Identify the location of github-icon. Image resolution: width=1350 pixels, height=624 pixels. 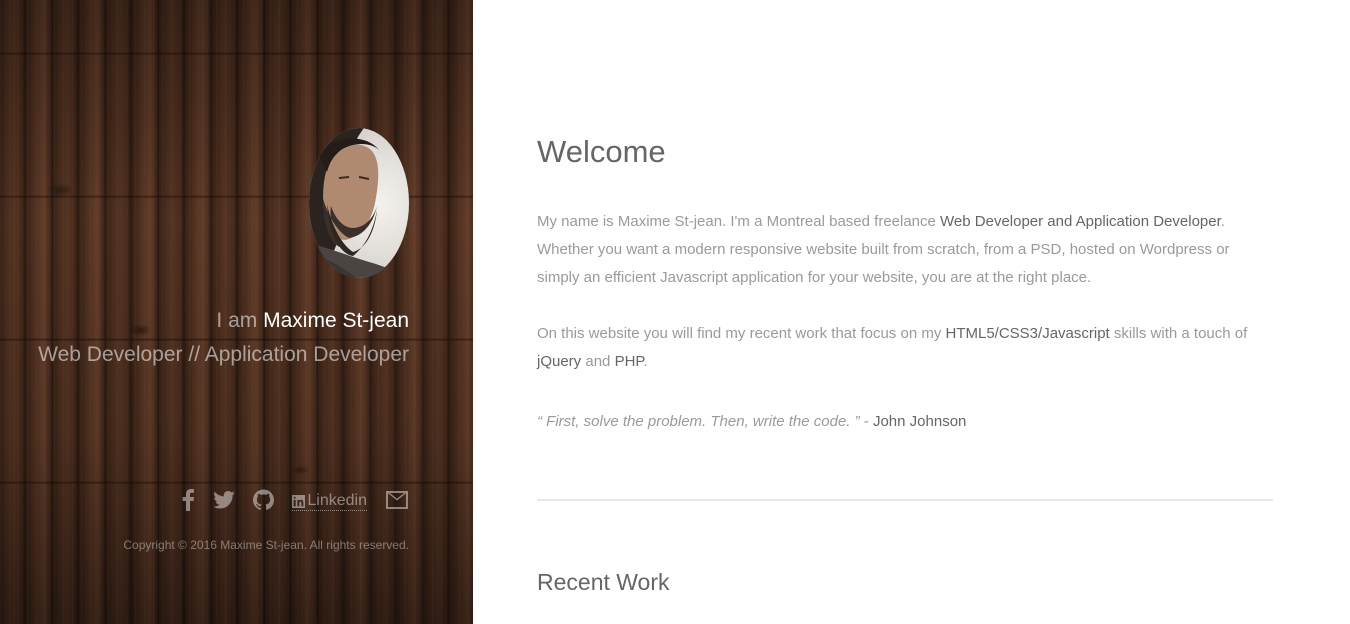
(264, 499).